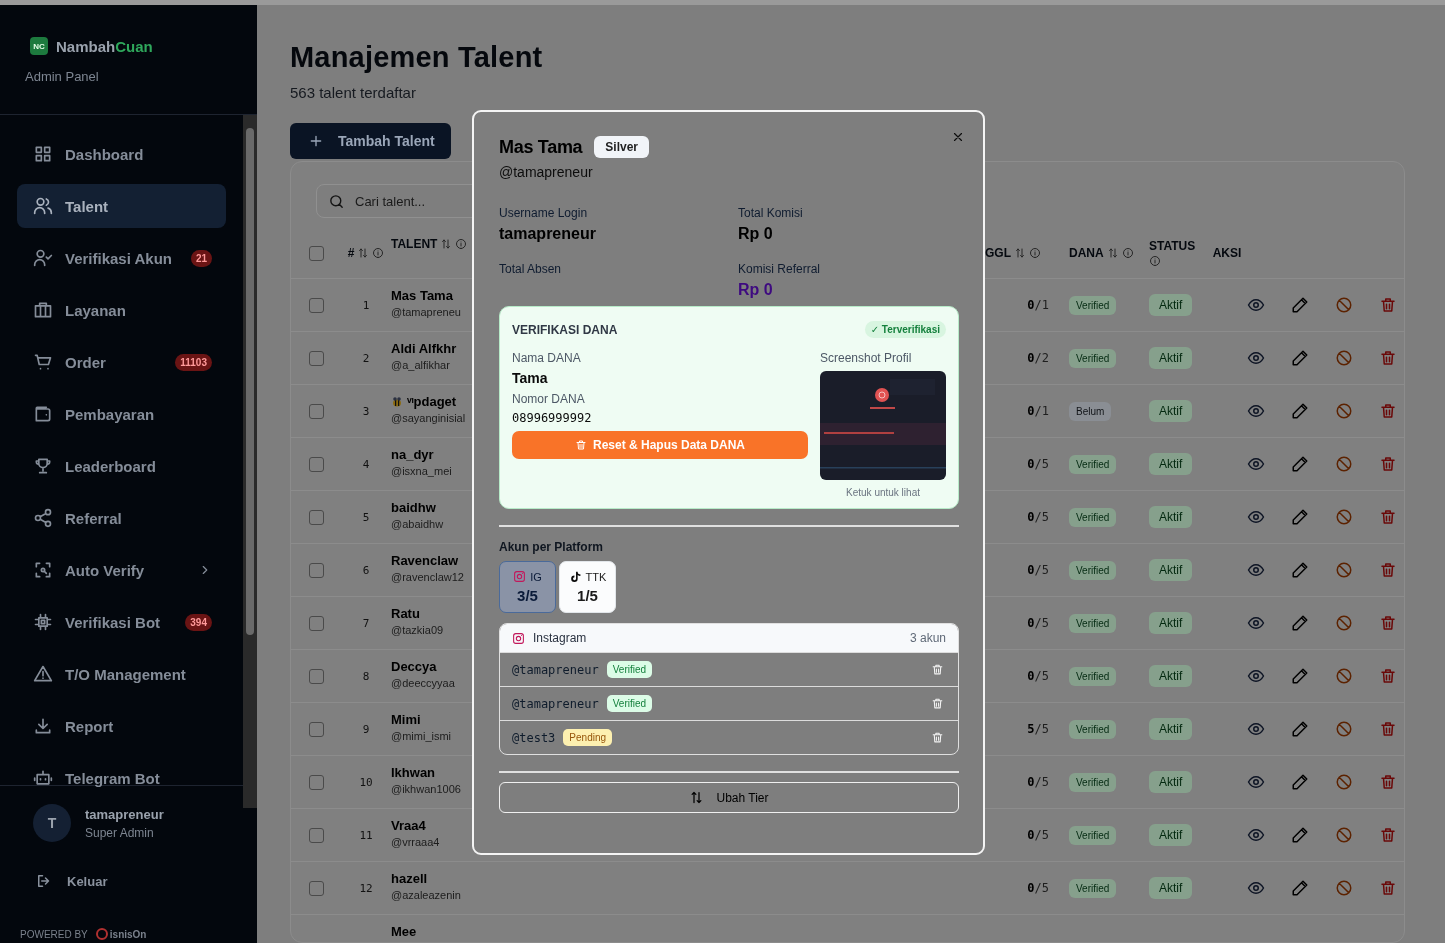 This screenshot has width=1445, height=943. Describe the element at coordinates (121, 518) in the screenshot. I see `nav-item: Referral` at that location.